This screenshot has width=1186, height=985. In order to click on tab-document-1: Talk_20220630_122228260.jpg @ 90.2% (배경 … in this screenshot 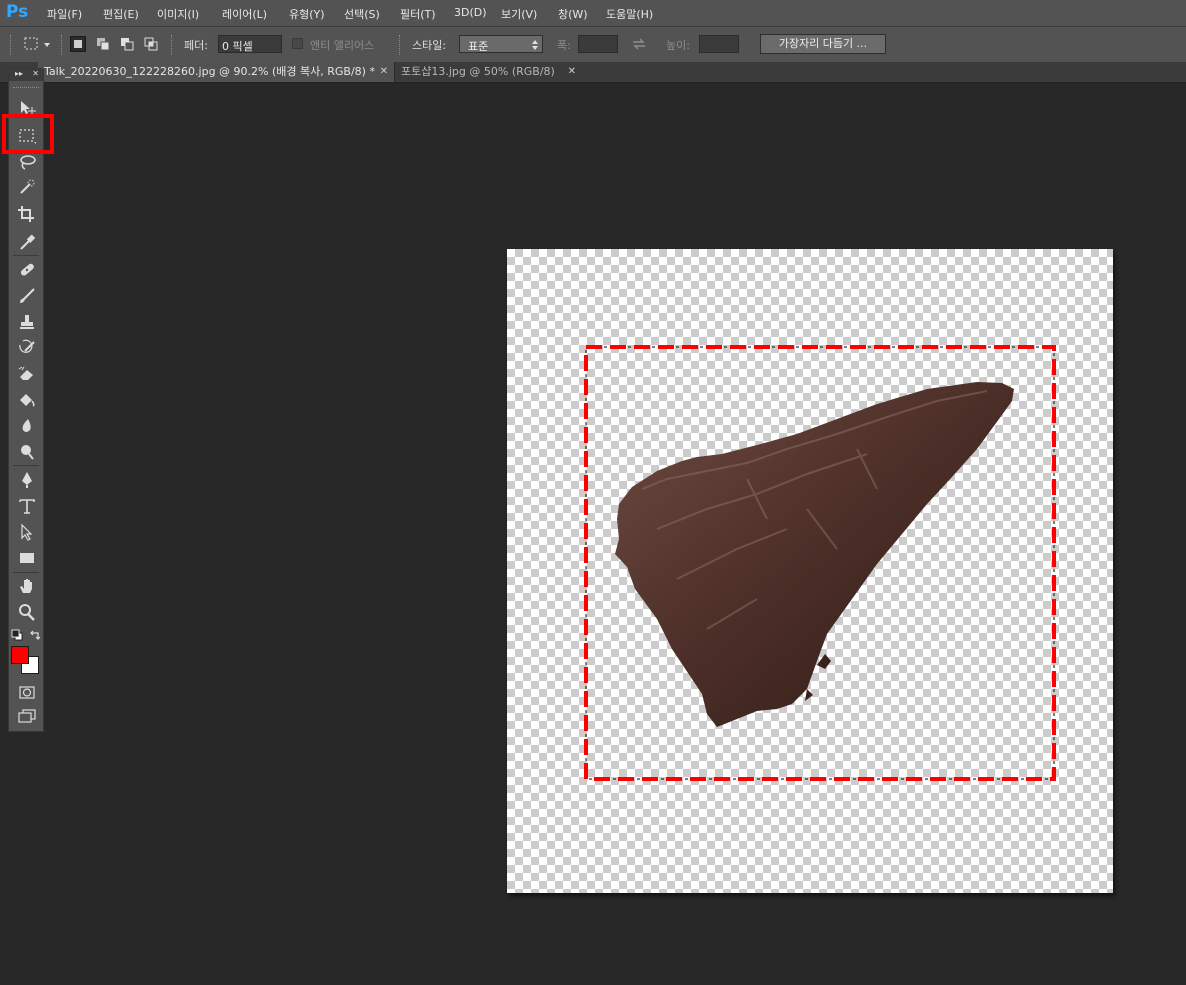, I will do `click(216, 72)`.